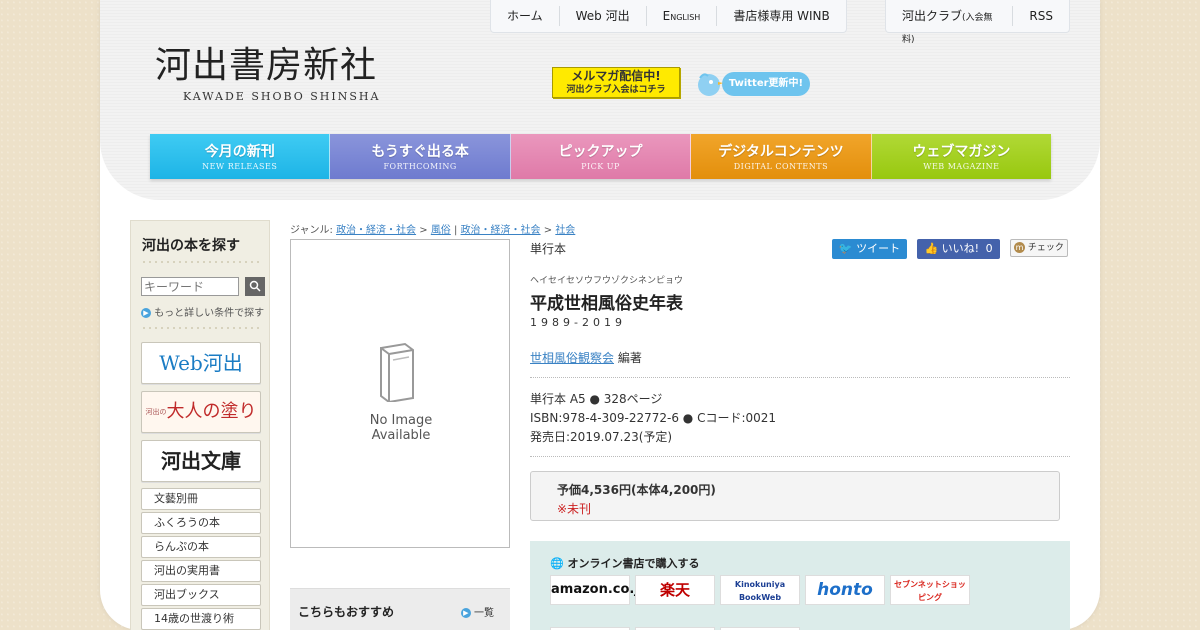 The image size is (1200, 630). I want to click on recommend-list-link: ▶ 一覧, so click(477, 611).